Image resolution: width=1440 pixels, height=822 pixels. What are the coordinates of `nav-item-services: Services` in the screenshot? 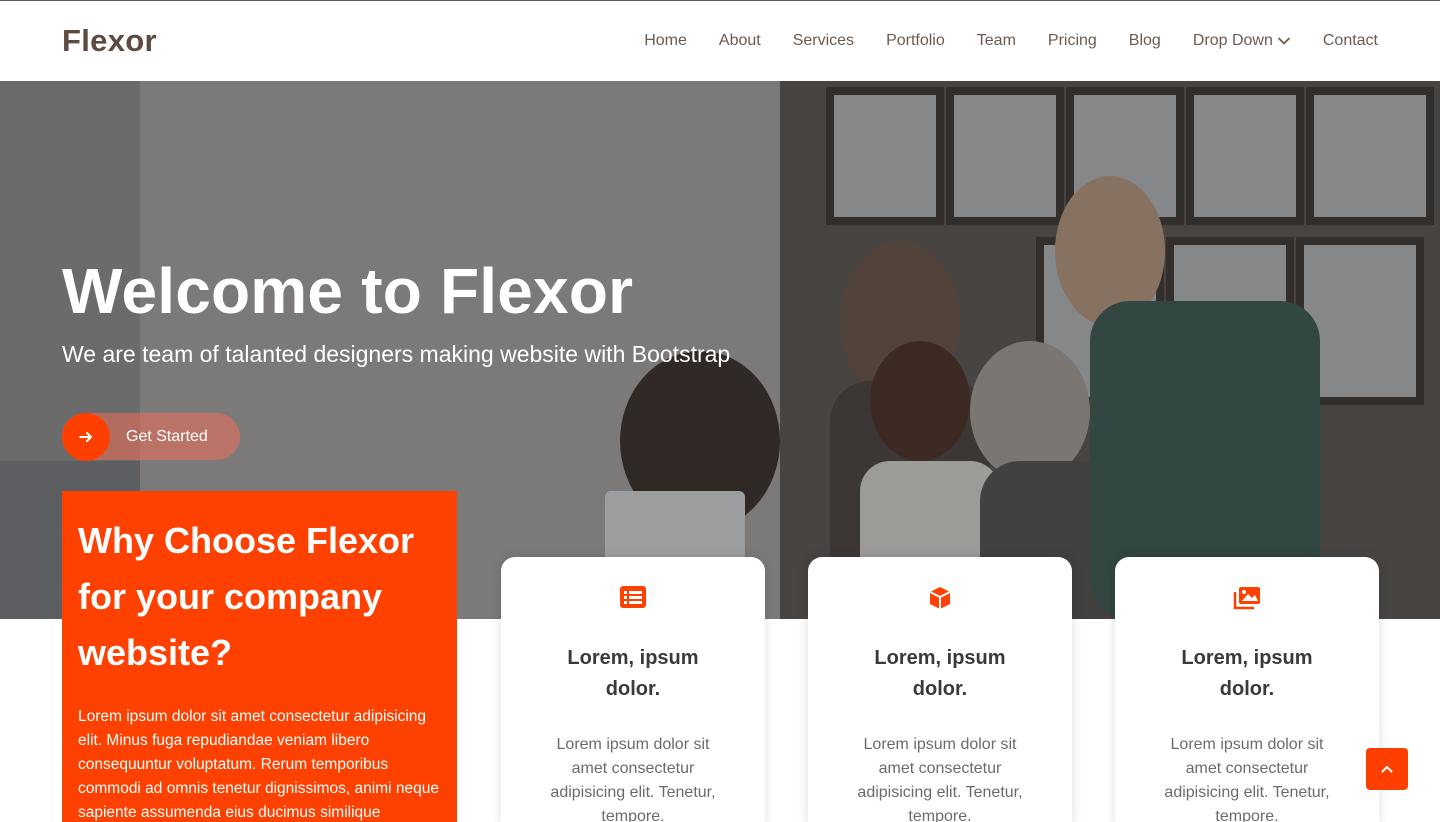 It's located at (823, 41).